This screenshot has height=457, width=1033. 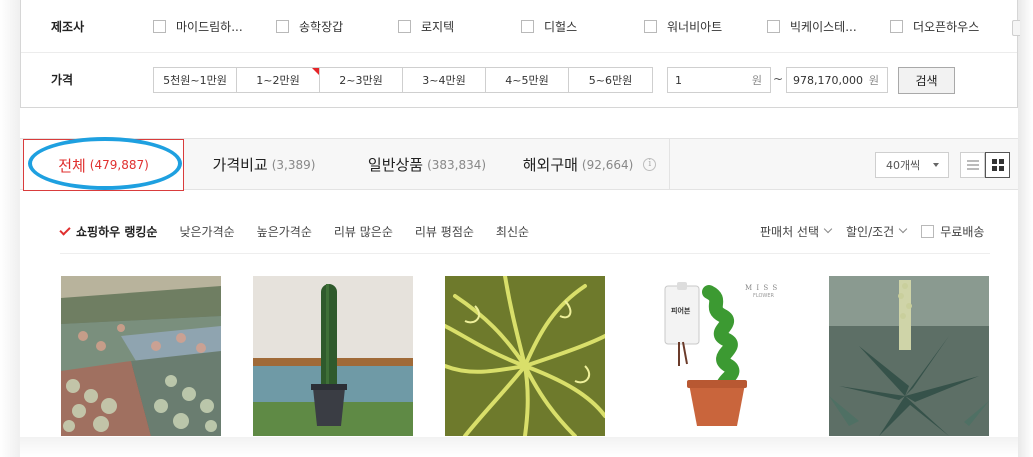 What do you see at coordinates (117, 231) in the screenshot?
I see `sort-label: 쇼핑하우 랭킹순` at bounding box center [117, 231].